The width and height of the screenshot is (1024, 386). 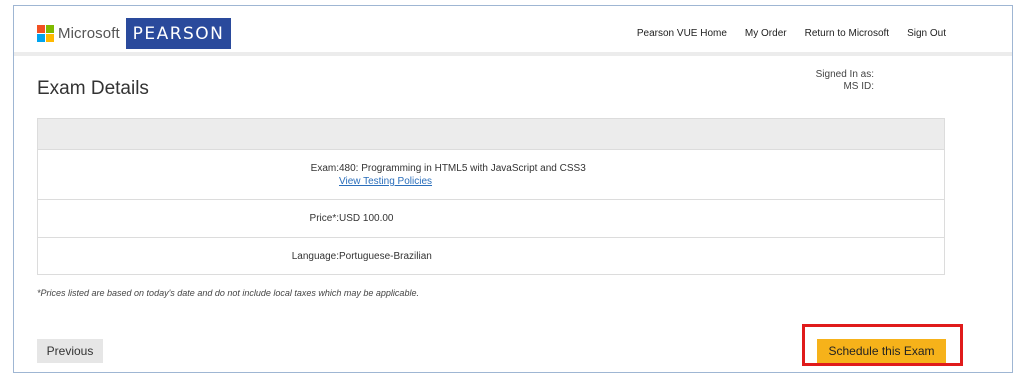 I want to click on ms-id-label: MS ID:, so click(x=858, y=86).